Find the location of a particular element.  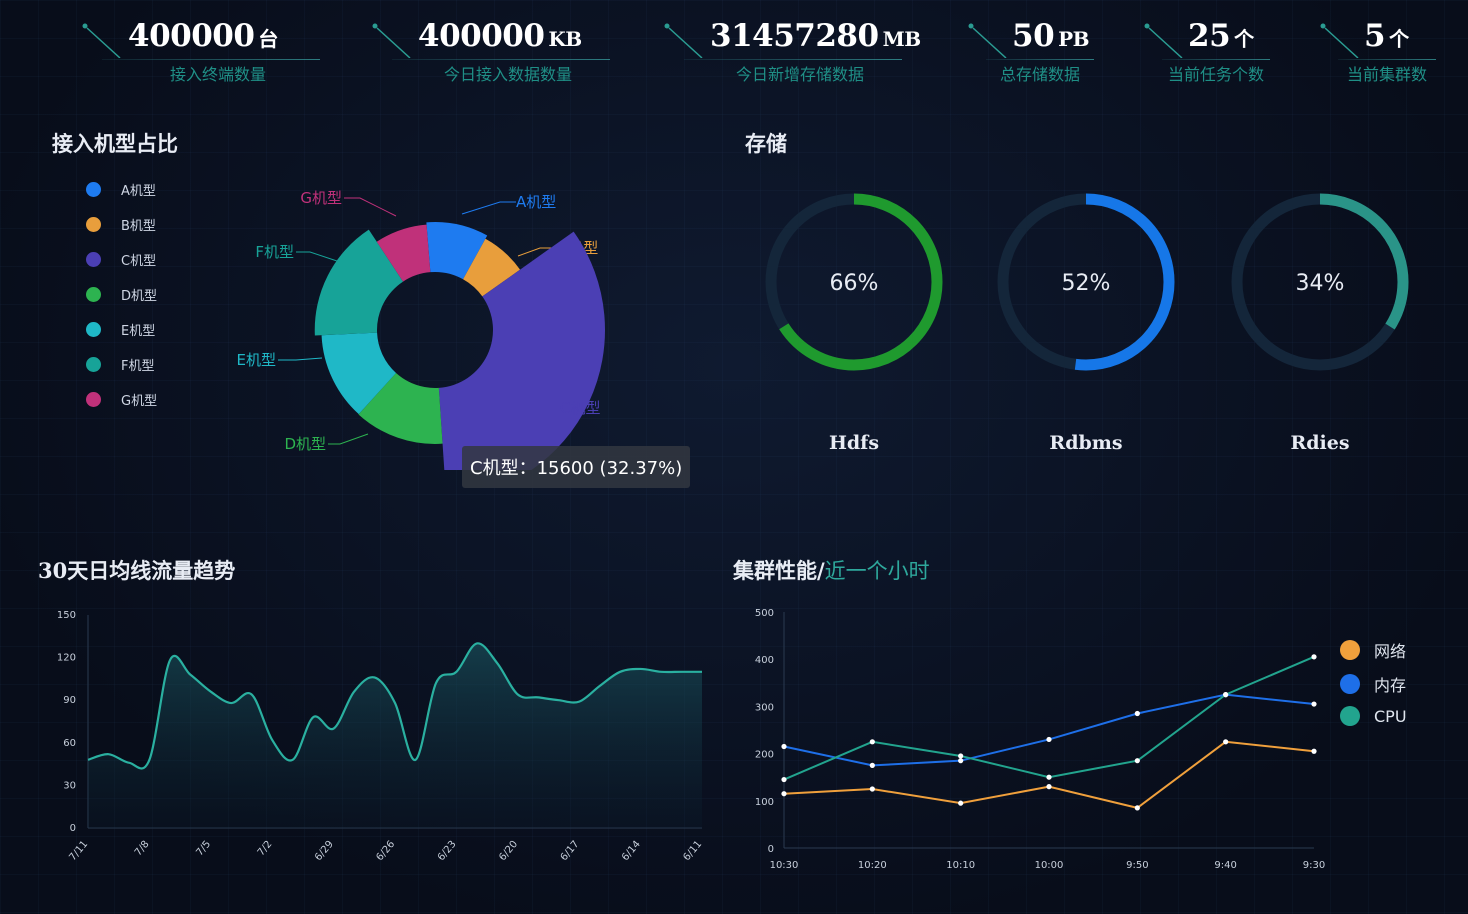

legend-label: 网络 is located at coordinates (1390, 651).